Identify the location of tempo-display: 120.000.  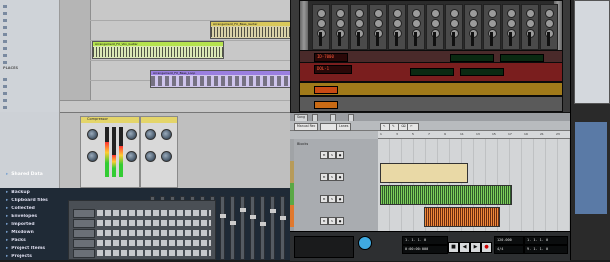
(509, 240).